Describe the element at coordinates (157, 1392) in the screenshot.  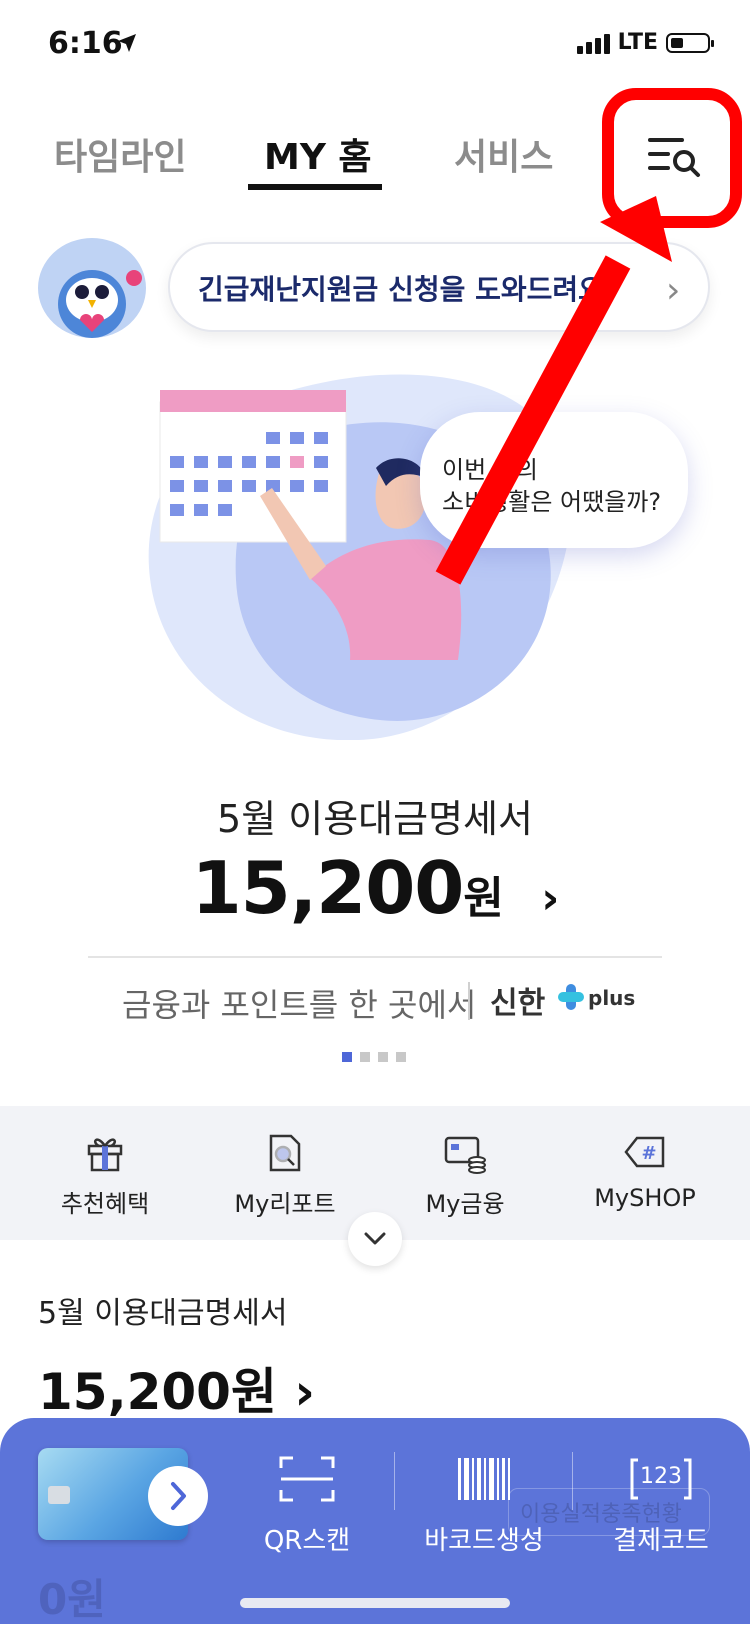
I see `section-statement-amount: 15,200원` at that location.